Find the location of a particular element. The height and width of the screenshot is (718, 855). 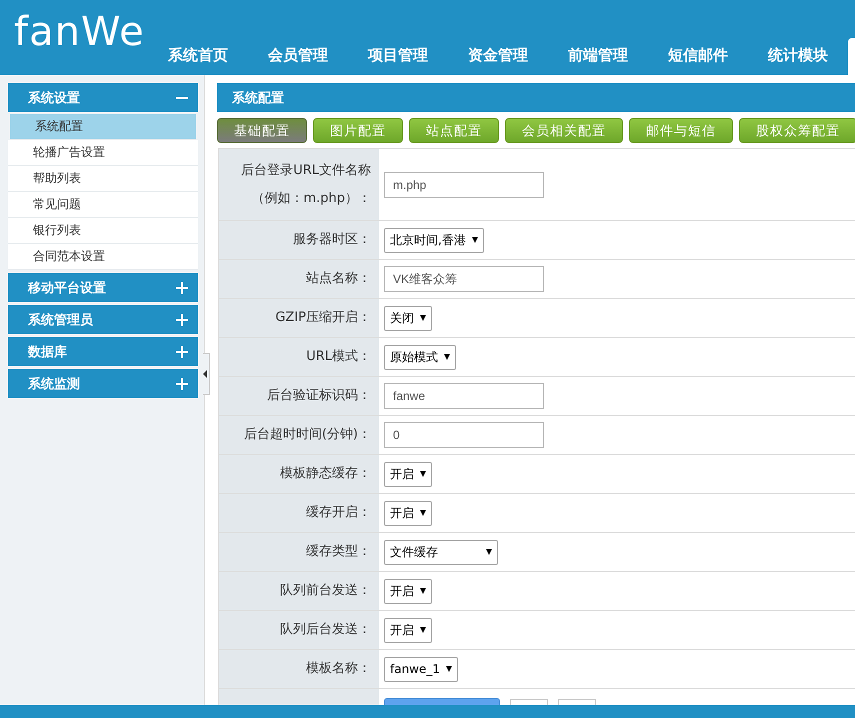

sidebar-group: 移动平台设置 is located at coordinates (103, 287).